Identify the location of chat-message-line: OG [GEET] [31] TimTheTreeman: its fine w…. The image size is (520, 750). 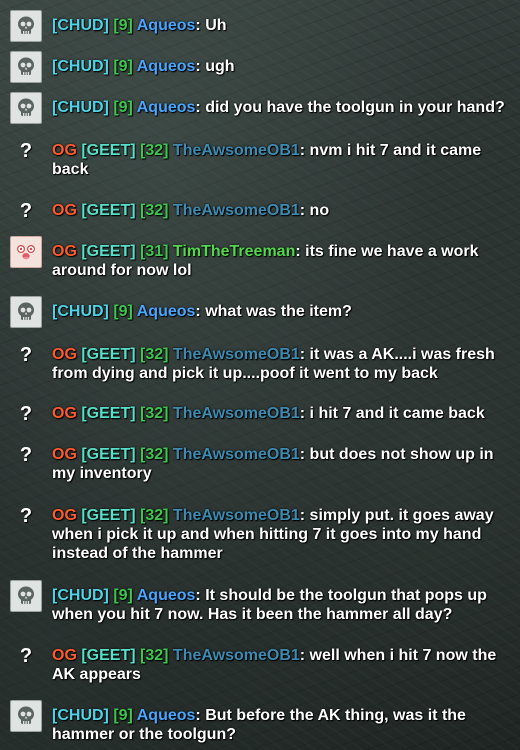
(281, 258).